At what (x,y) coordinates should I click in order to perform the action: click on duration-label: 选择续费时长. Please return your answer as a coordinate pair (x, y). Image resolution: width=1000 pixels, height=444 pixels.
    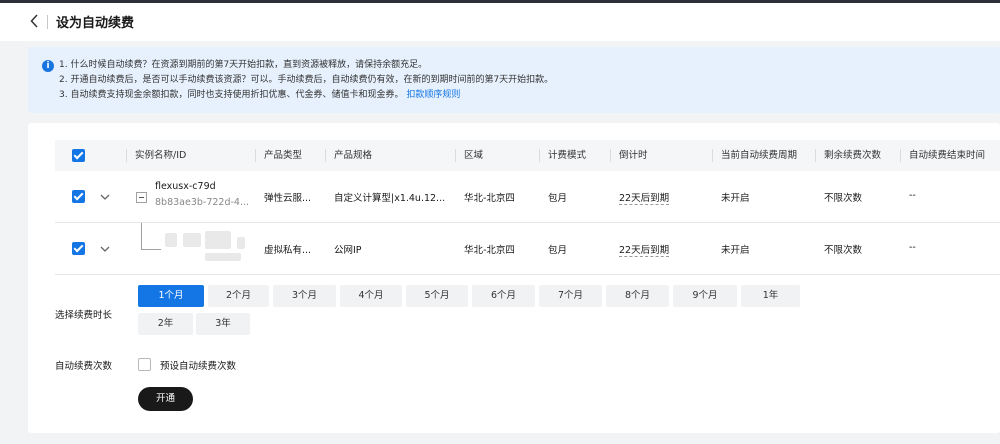
    Looking at the image, I should click on (84, 315).